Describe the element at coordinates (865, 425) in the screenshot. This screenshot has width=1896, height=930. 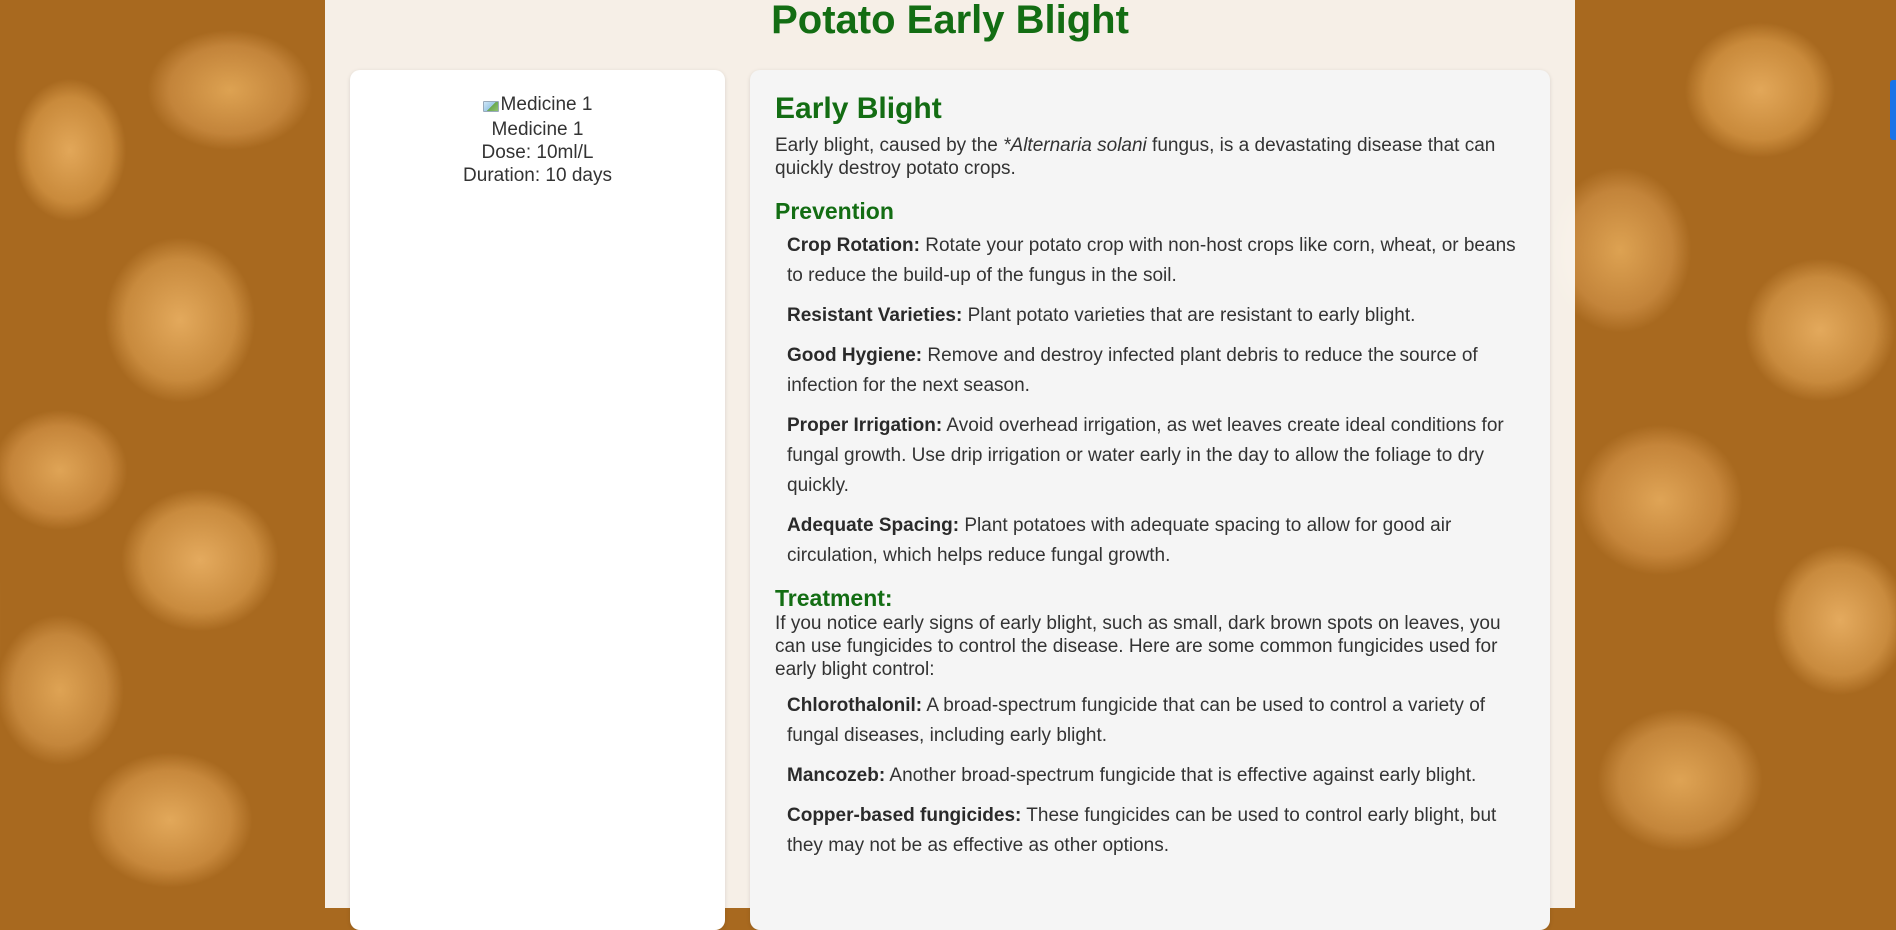
I see `item-term: Proper Irrigation:` at that location.